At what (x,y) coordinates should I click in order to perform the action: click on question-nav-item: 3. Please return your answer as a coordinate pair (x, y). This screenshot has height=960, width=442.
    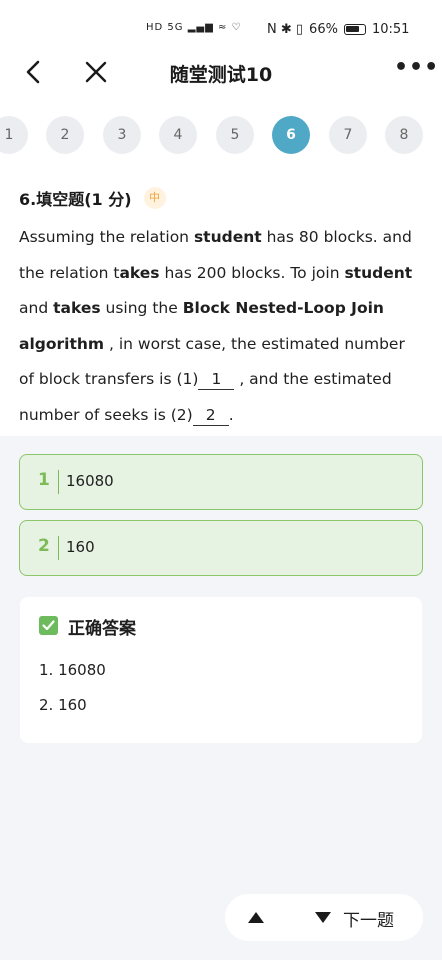
    Looking at the image, I should click on (122, 135).